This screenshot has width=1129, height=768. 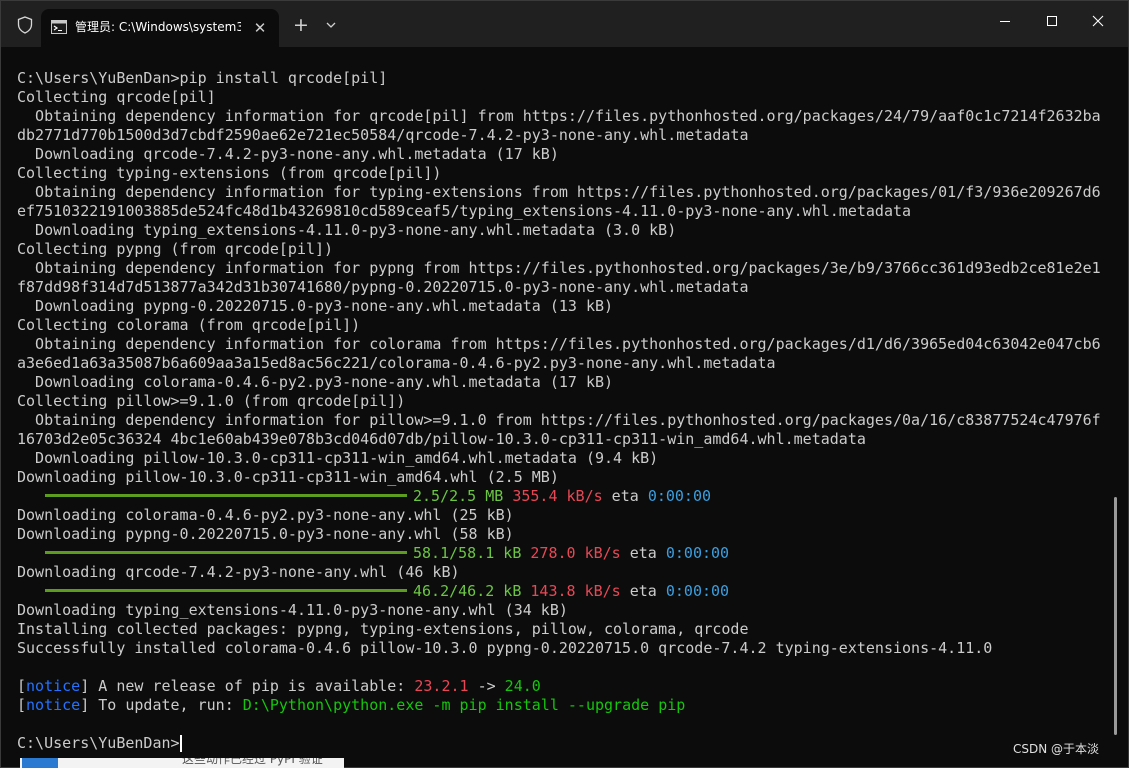 What do you see at coordinates (59, 27) in the screenshot?
I see `terminal-icon` at bounding box center [59, 27].